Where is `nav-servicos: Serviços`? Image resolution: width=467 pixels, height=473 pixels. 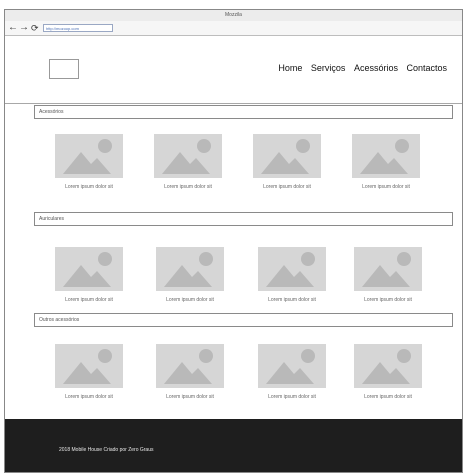 nav-servicos: Serviços is located at coordinates (328, 68).